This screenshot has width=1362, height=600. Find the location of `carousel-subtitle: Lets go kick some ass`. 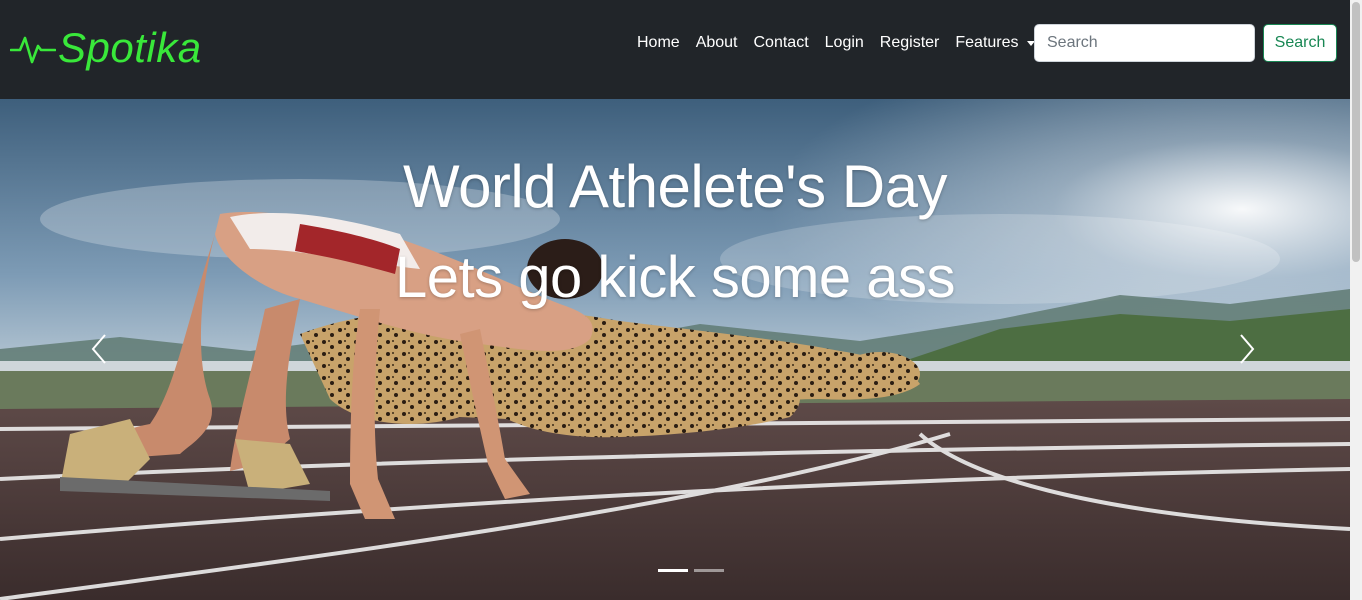

carousel-subtitle: Lets go kick some ass is located at coordinates (675, 277).